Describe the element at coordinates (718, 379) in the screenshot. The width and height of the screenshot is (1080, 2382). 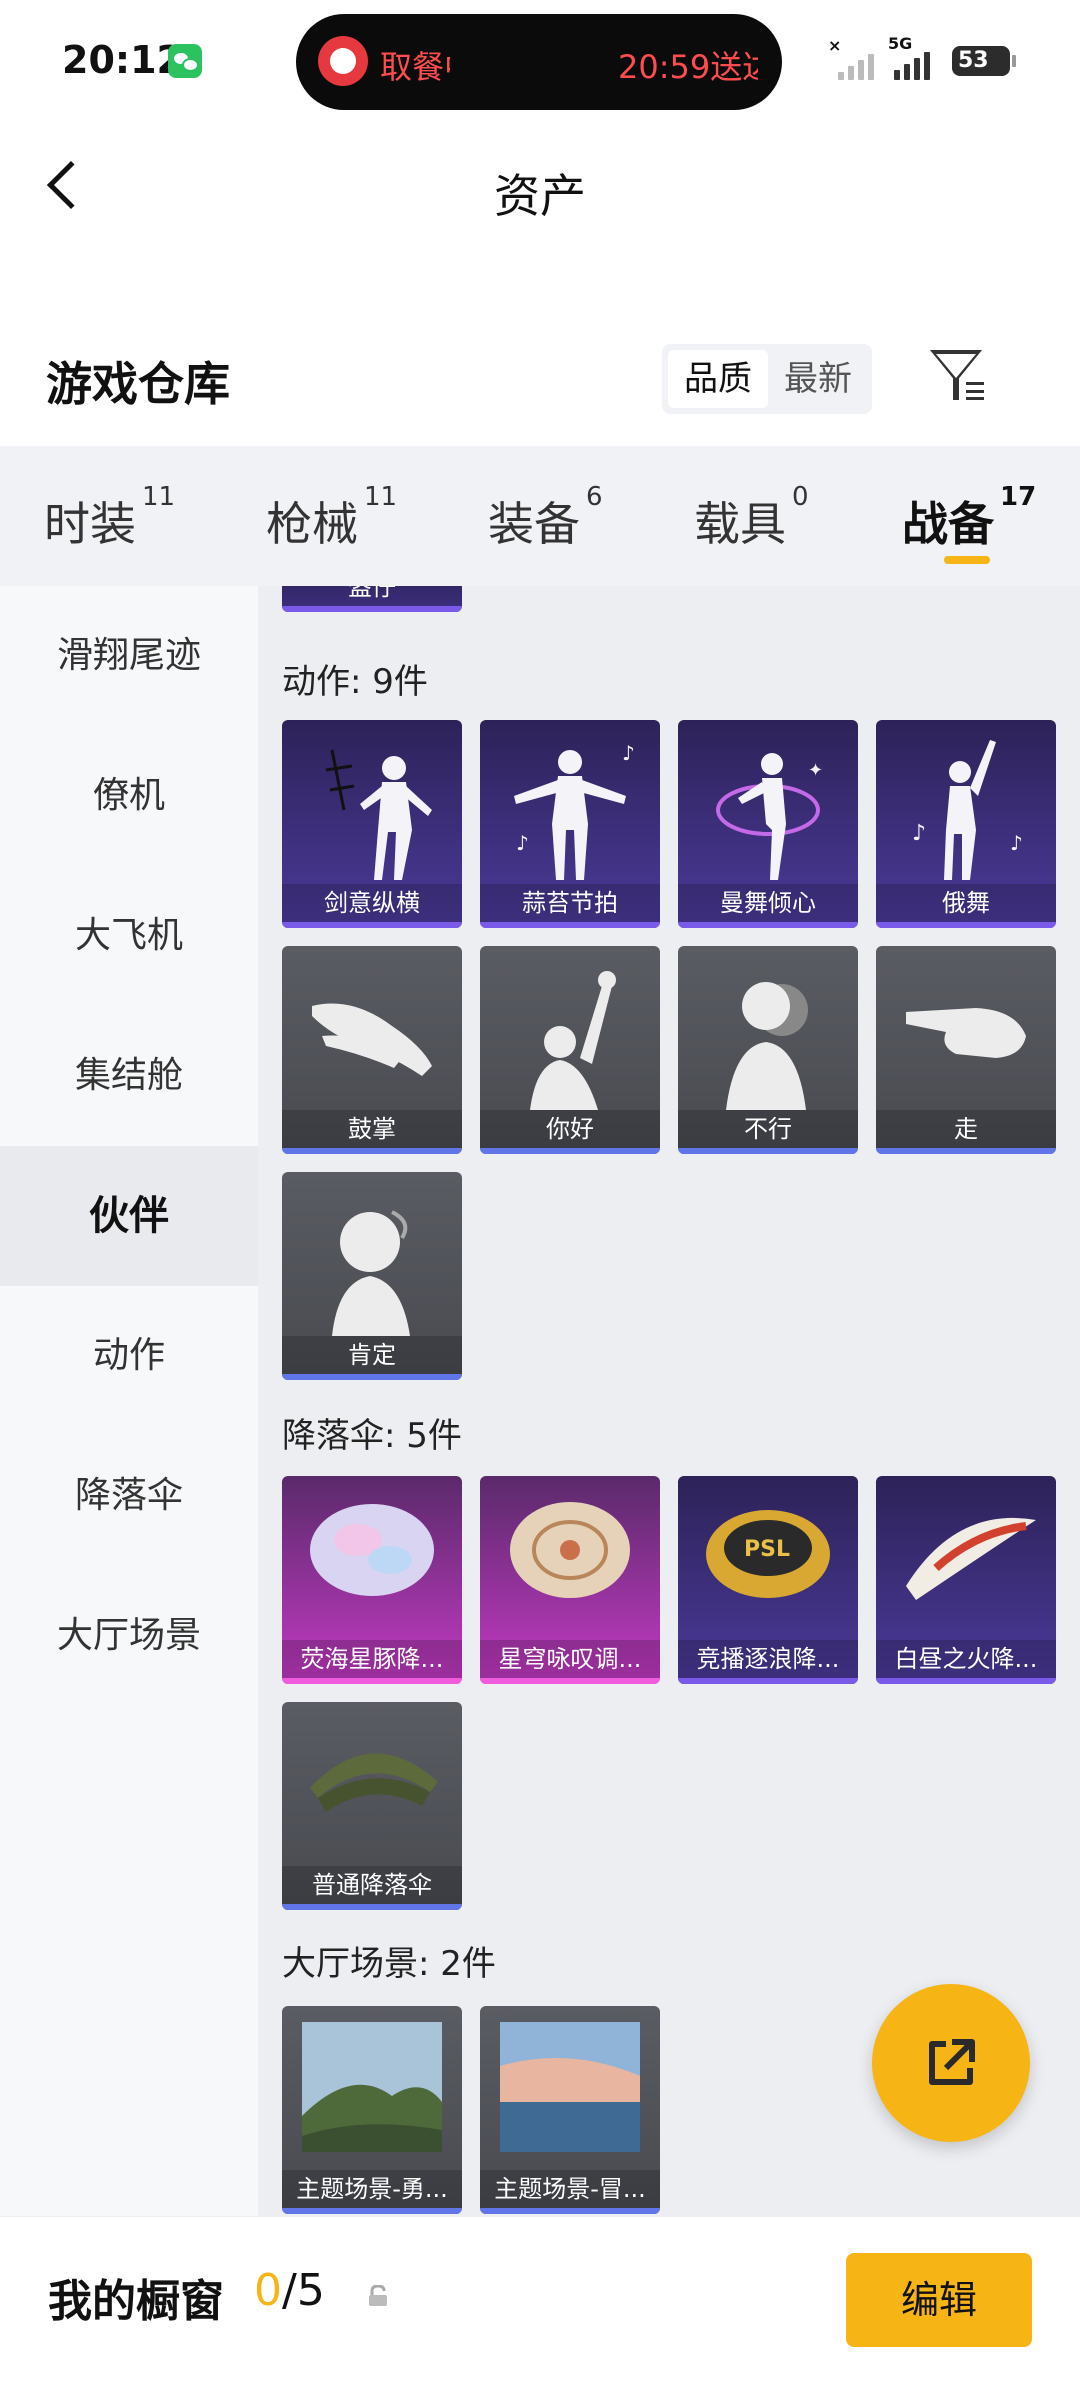
I see `sort-quality-button: 品质` at that location.